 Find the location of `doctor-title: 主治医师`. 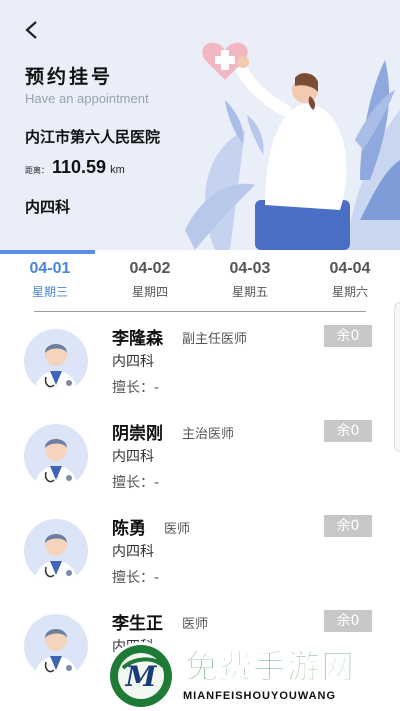

doctor-title: 主治医师 is located at coordinates (208, 434).